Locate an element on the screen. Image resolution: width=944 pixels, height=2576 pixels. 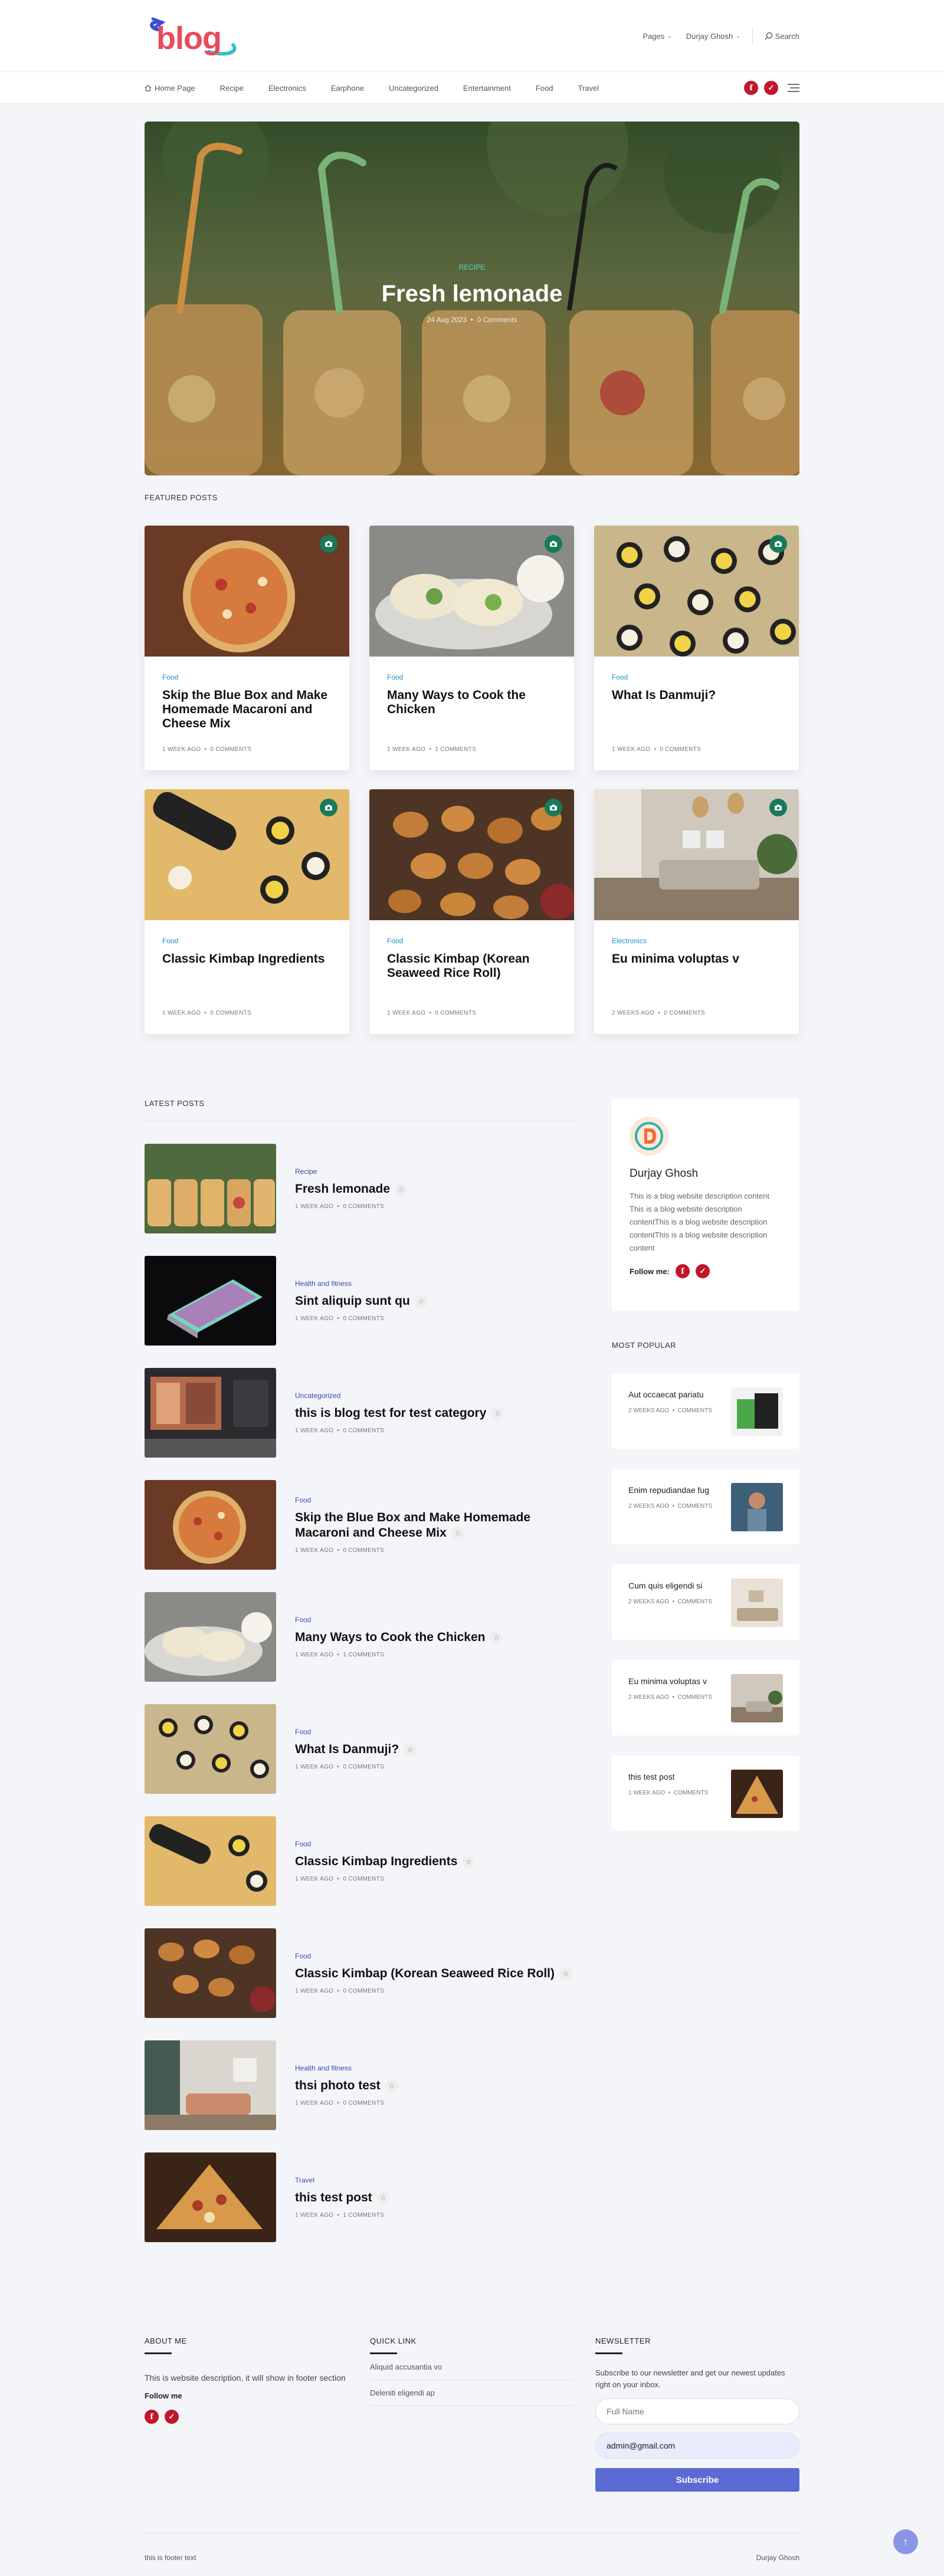
menu-item-uncategorized: Uncategorized is located at coordinates (413, 88).